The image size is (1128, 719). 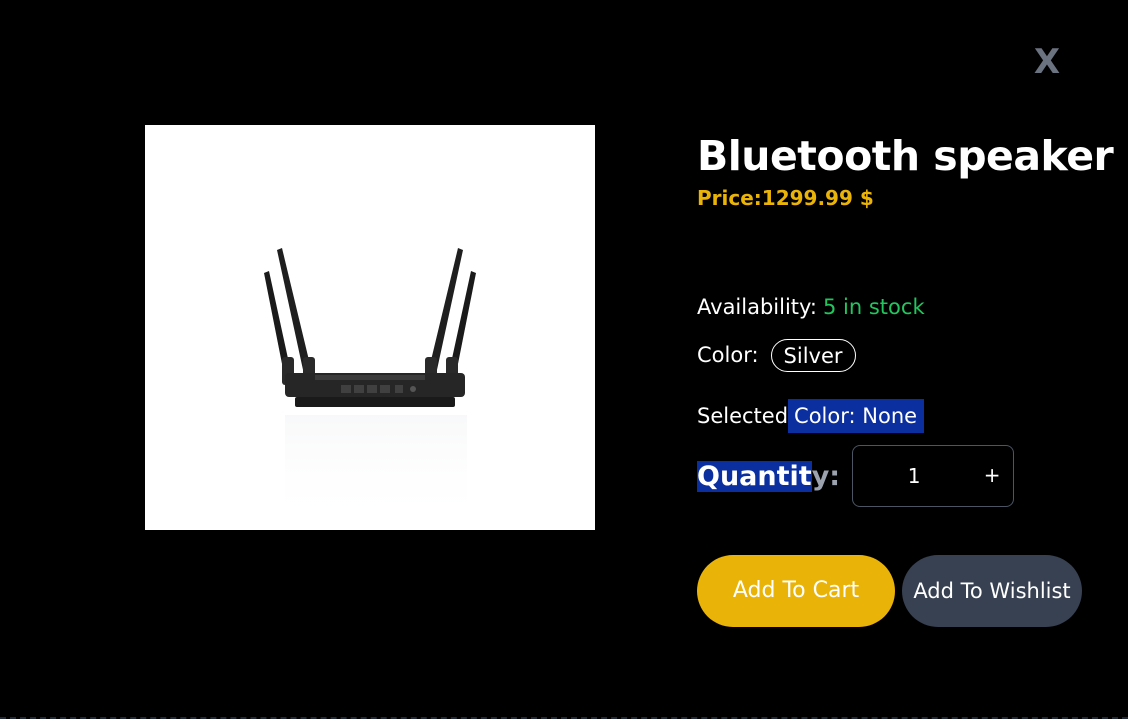 I want to click on add-to-cart-button: Add To Cart, so click(x=796, y=591).